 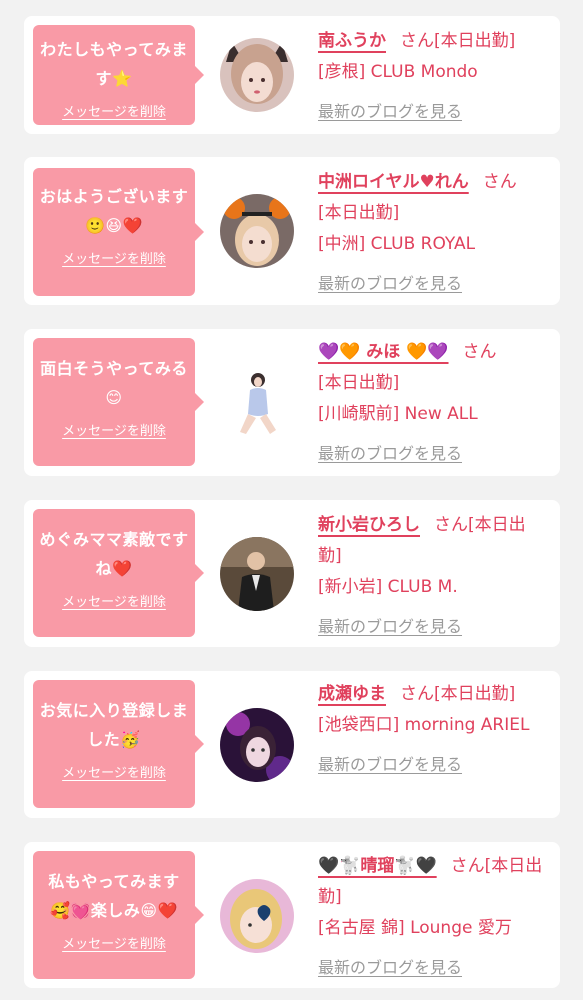 What do you see at coordinates (352, 41) in the screenshot?
I see `user-name-link: 南ふうか` at bounding box center [352, 41].